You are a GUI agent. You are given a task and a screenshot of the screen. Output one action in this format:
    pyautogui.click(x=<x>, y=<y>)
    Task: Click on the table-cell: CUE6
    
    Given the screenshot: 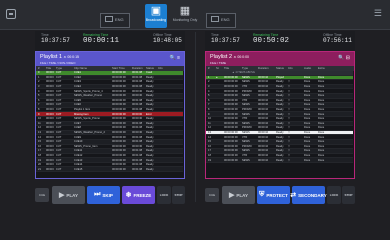 What is the action you would take?
    pyautogui.click(x=77, y=105)
    